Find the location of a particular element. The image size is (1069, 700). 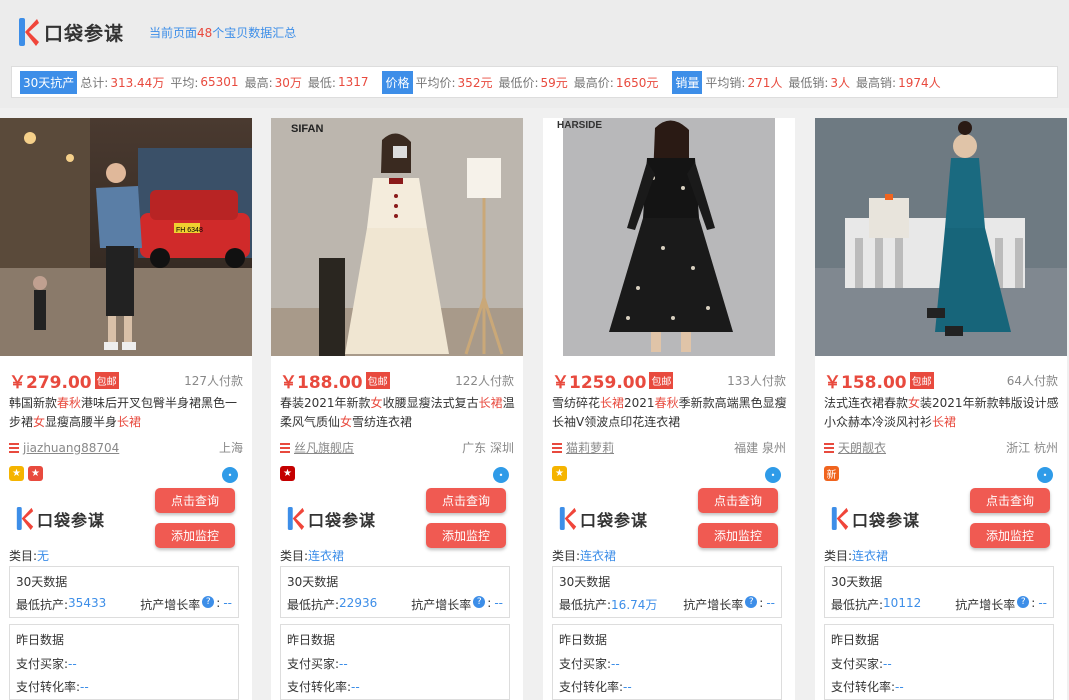

buyers-value: -- is located at coordinates (72, 664).